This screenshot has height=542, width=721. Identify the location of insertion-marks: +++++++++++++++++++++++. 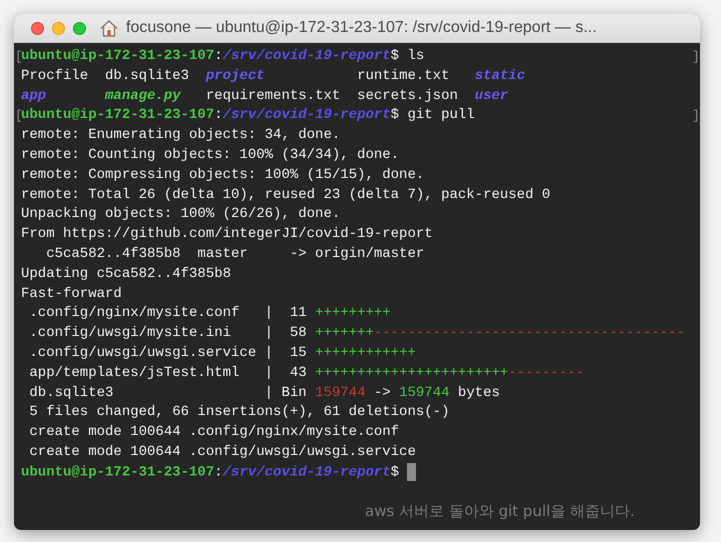
(411, 372).